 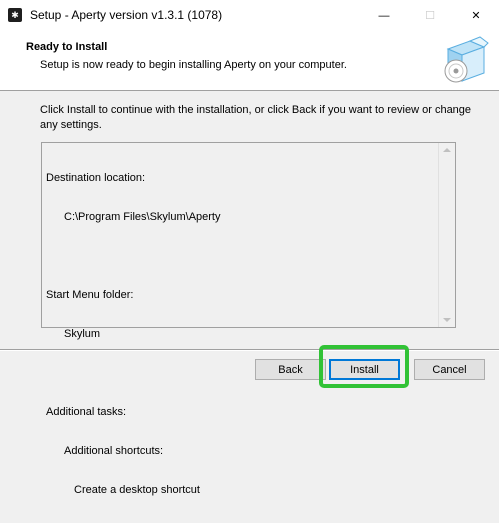 What do you see at coordinates (90, 295) in the screenshot?
I see `start-menu-label: Start Menu folder:` at bounding box center [90, 295].